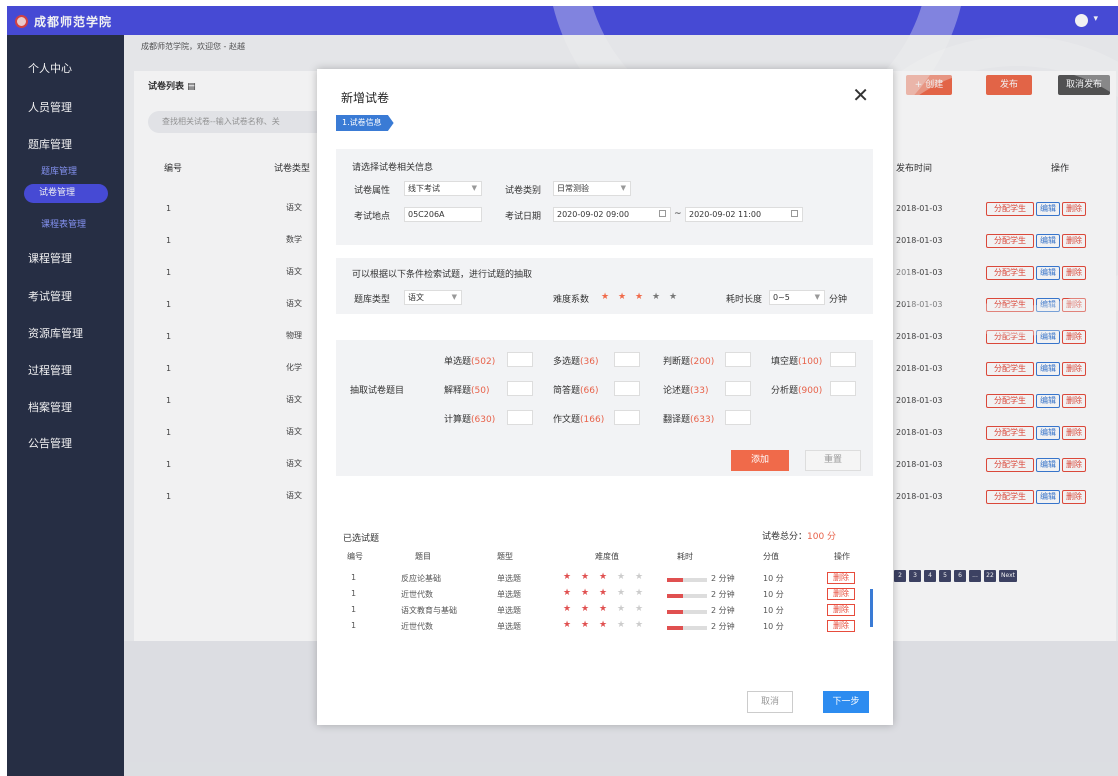  I want to click on question-type-label: 翻译题(633), so click(688, 418).